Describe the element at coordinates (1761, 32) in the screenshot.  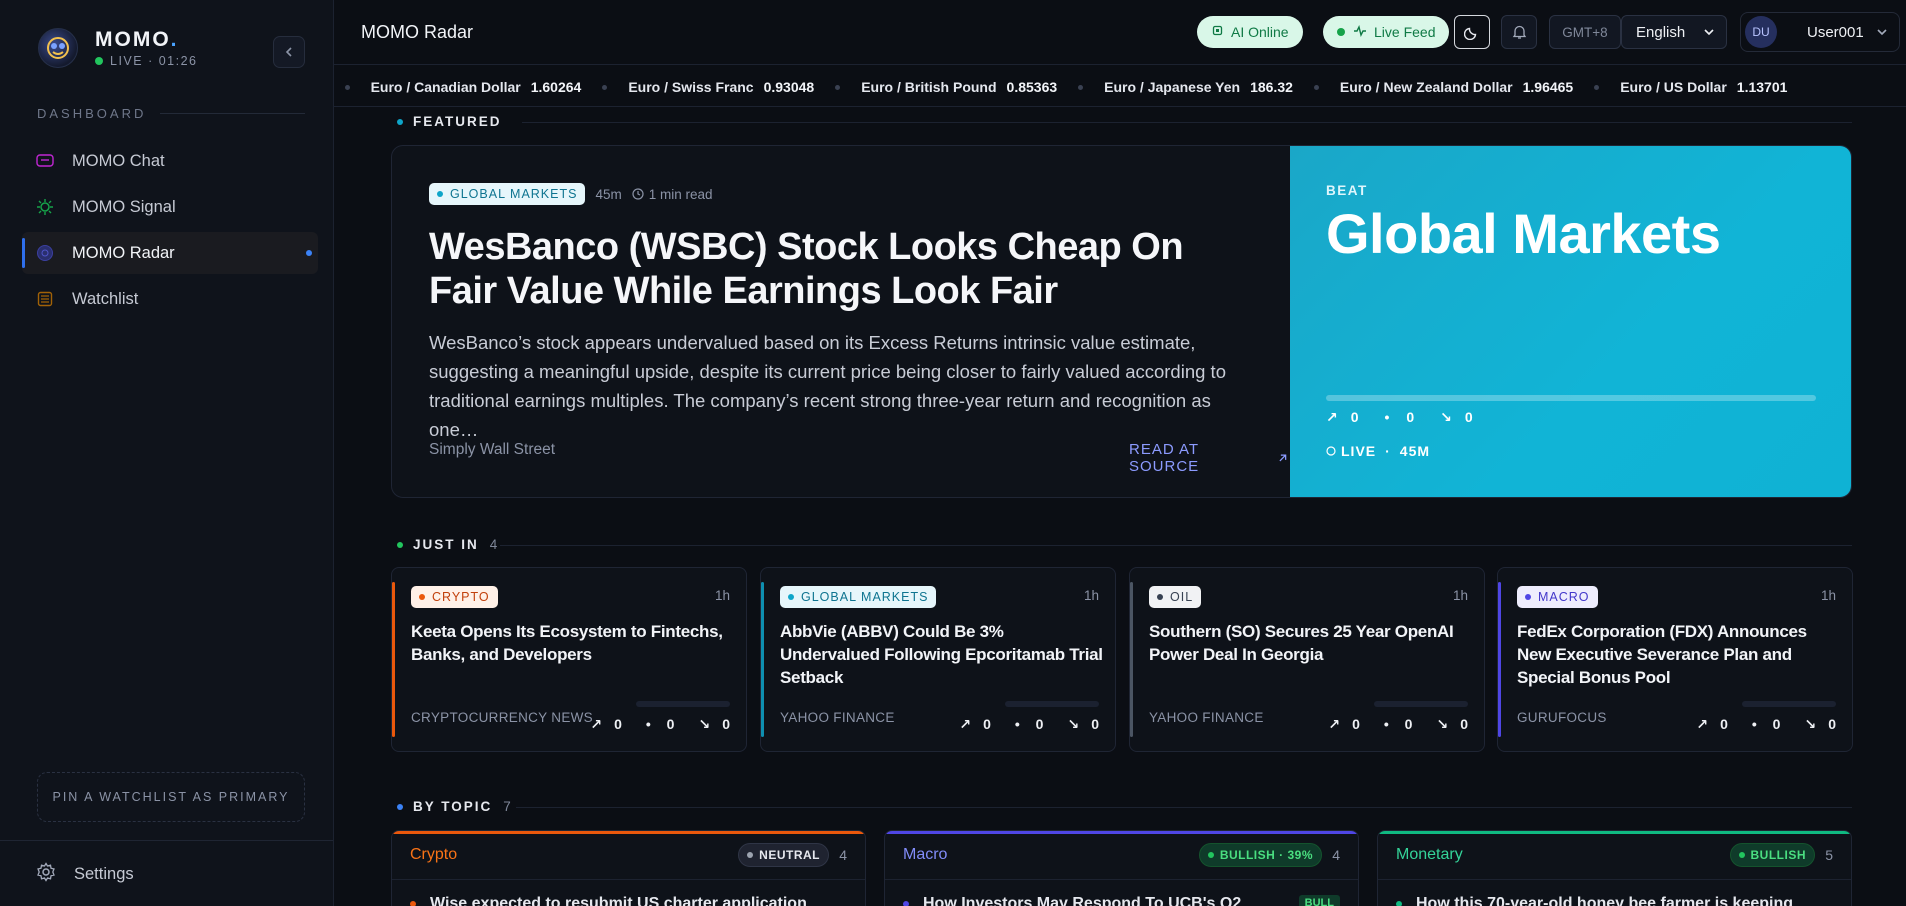
I see `avatar: DU` at that location.